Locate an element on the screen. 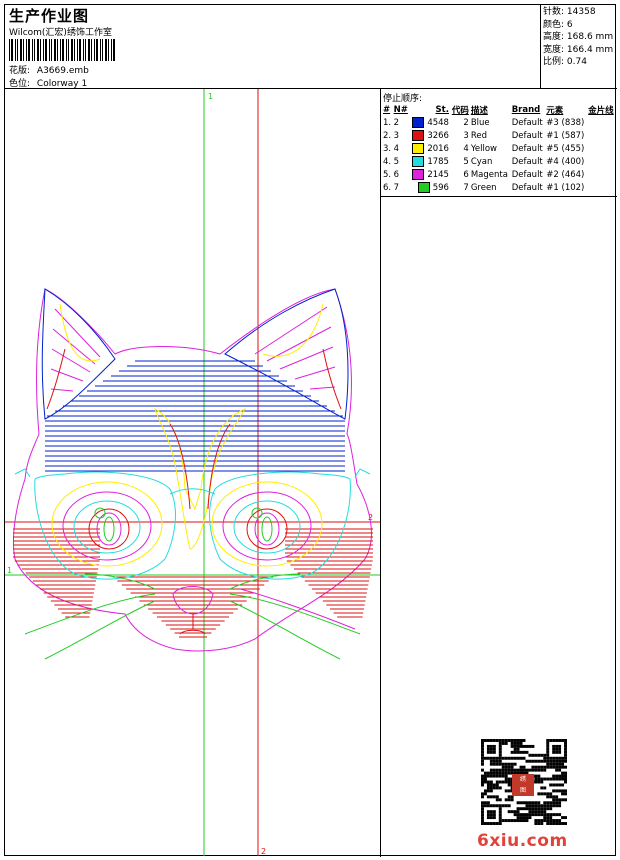 The height and width of the screenshot is (860, 620). glasses-bridge is located at coordinates (192, 491).